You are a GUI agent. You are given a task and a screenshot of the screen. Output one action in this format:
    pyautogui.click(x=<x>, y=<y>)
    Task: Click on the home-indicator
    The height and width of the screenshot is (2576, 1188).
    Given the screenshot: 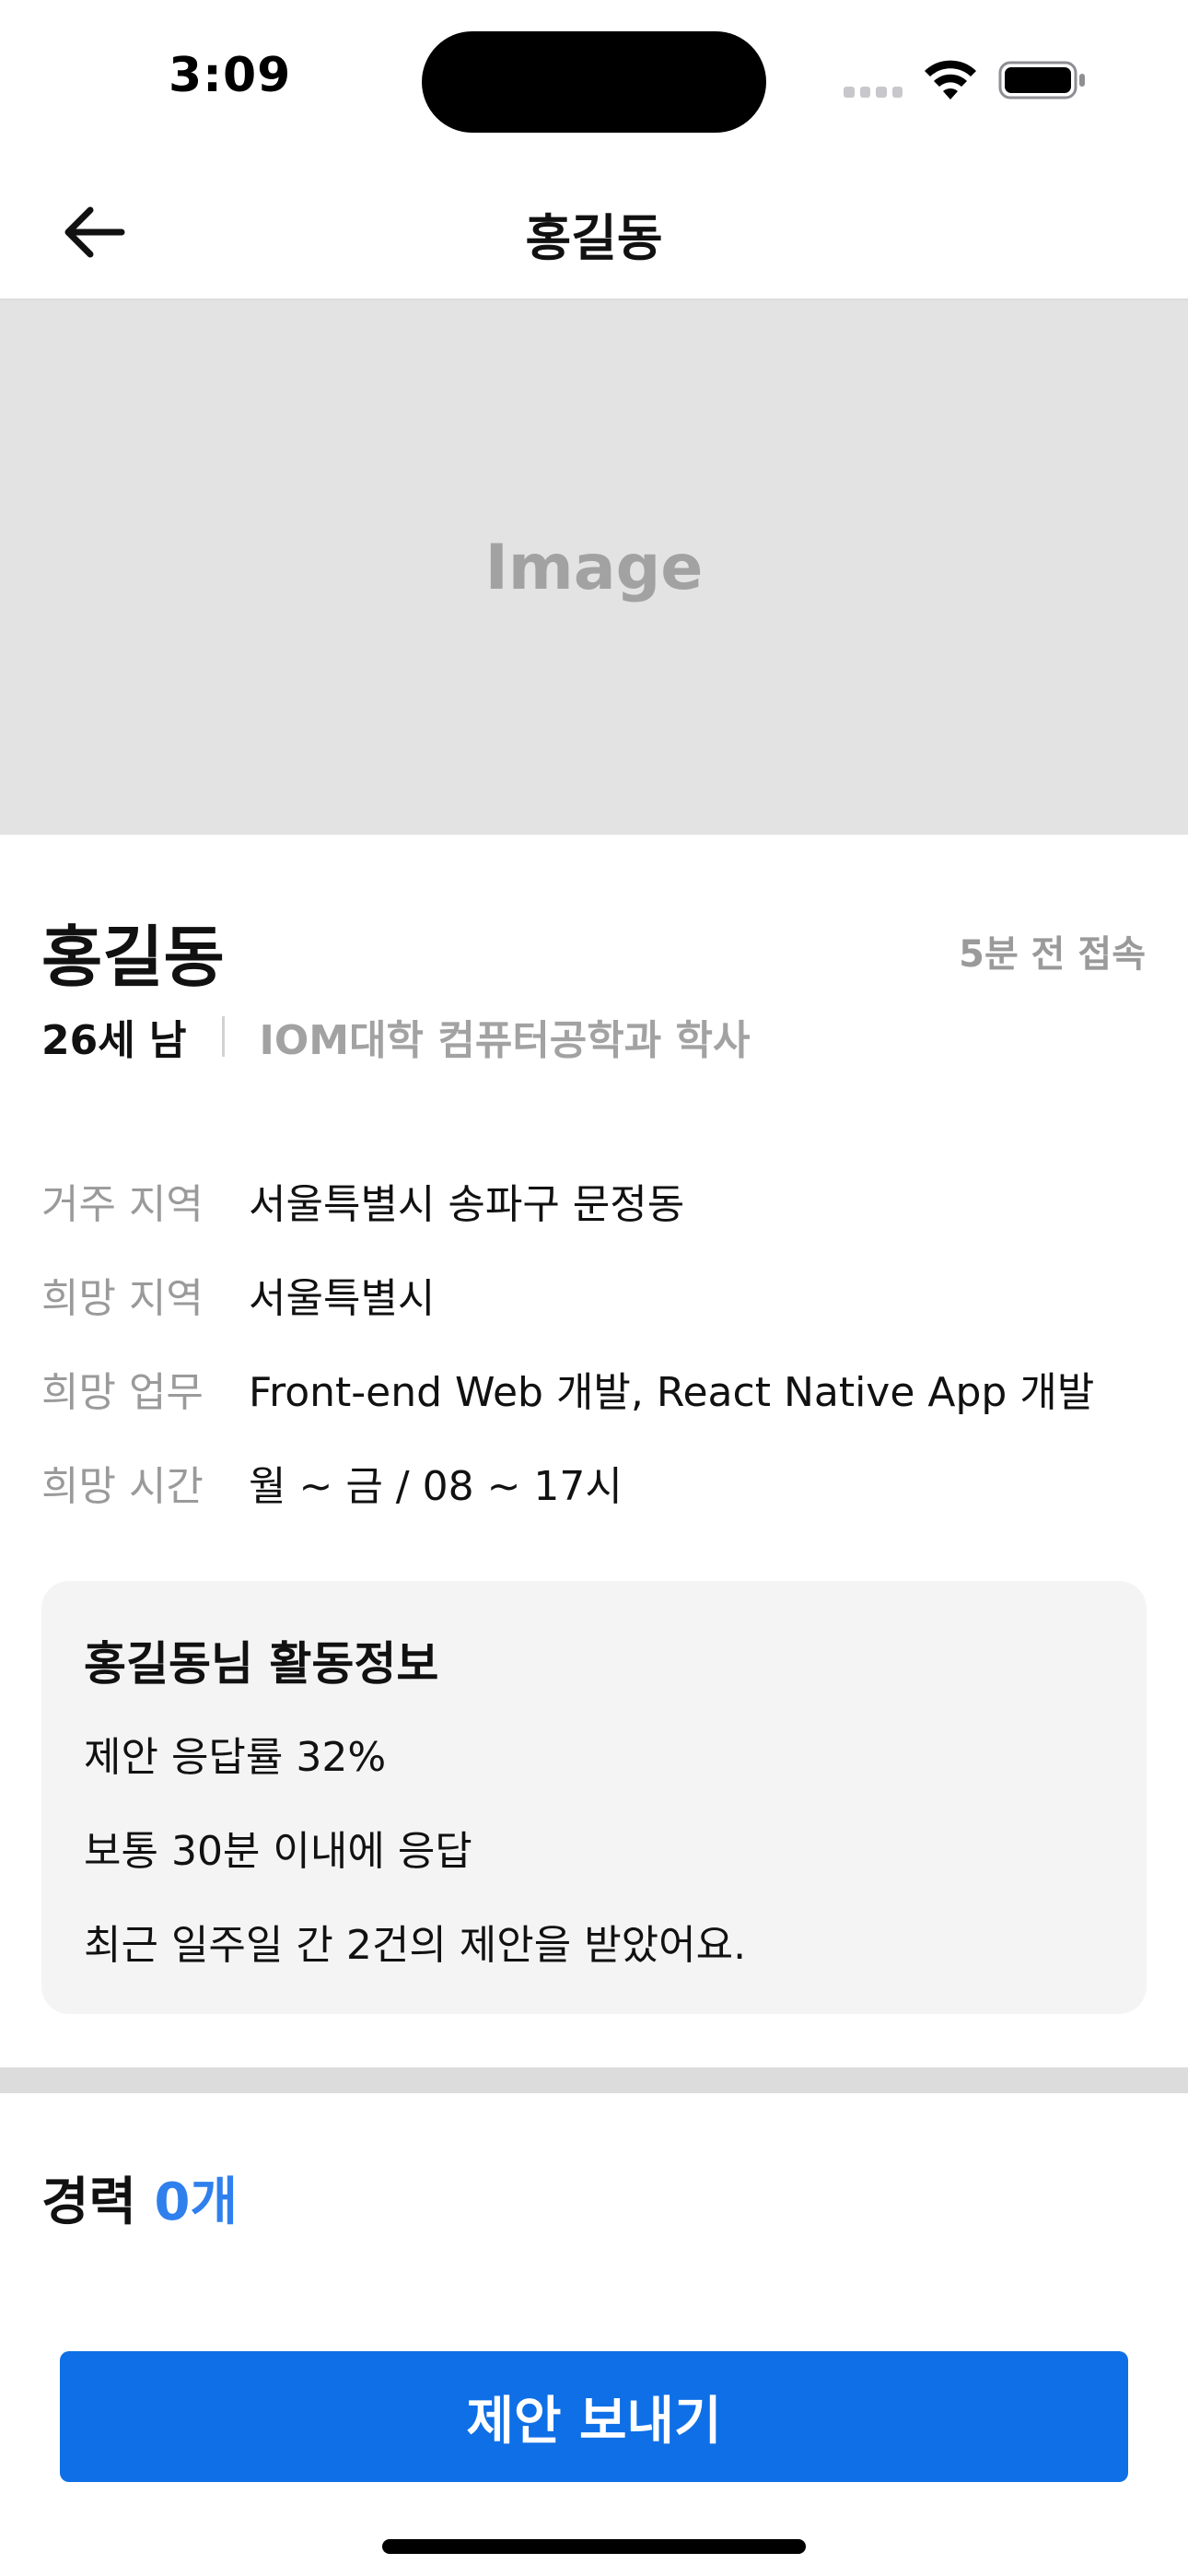 What is the action you would take?
    pyautogui.click(x=594, y=2546)
    